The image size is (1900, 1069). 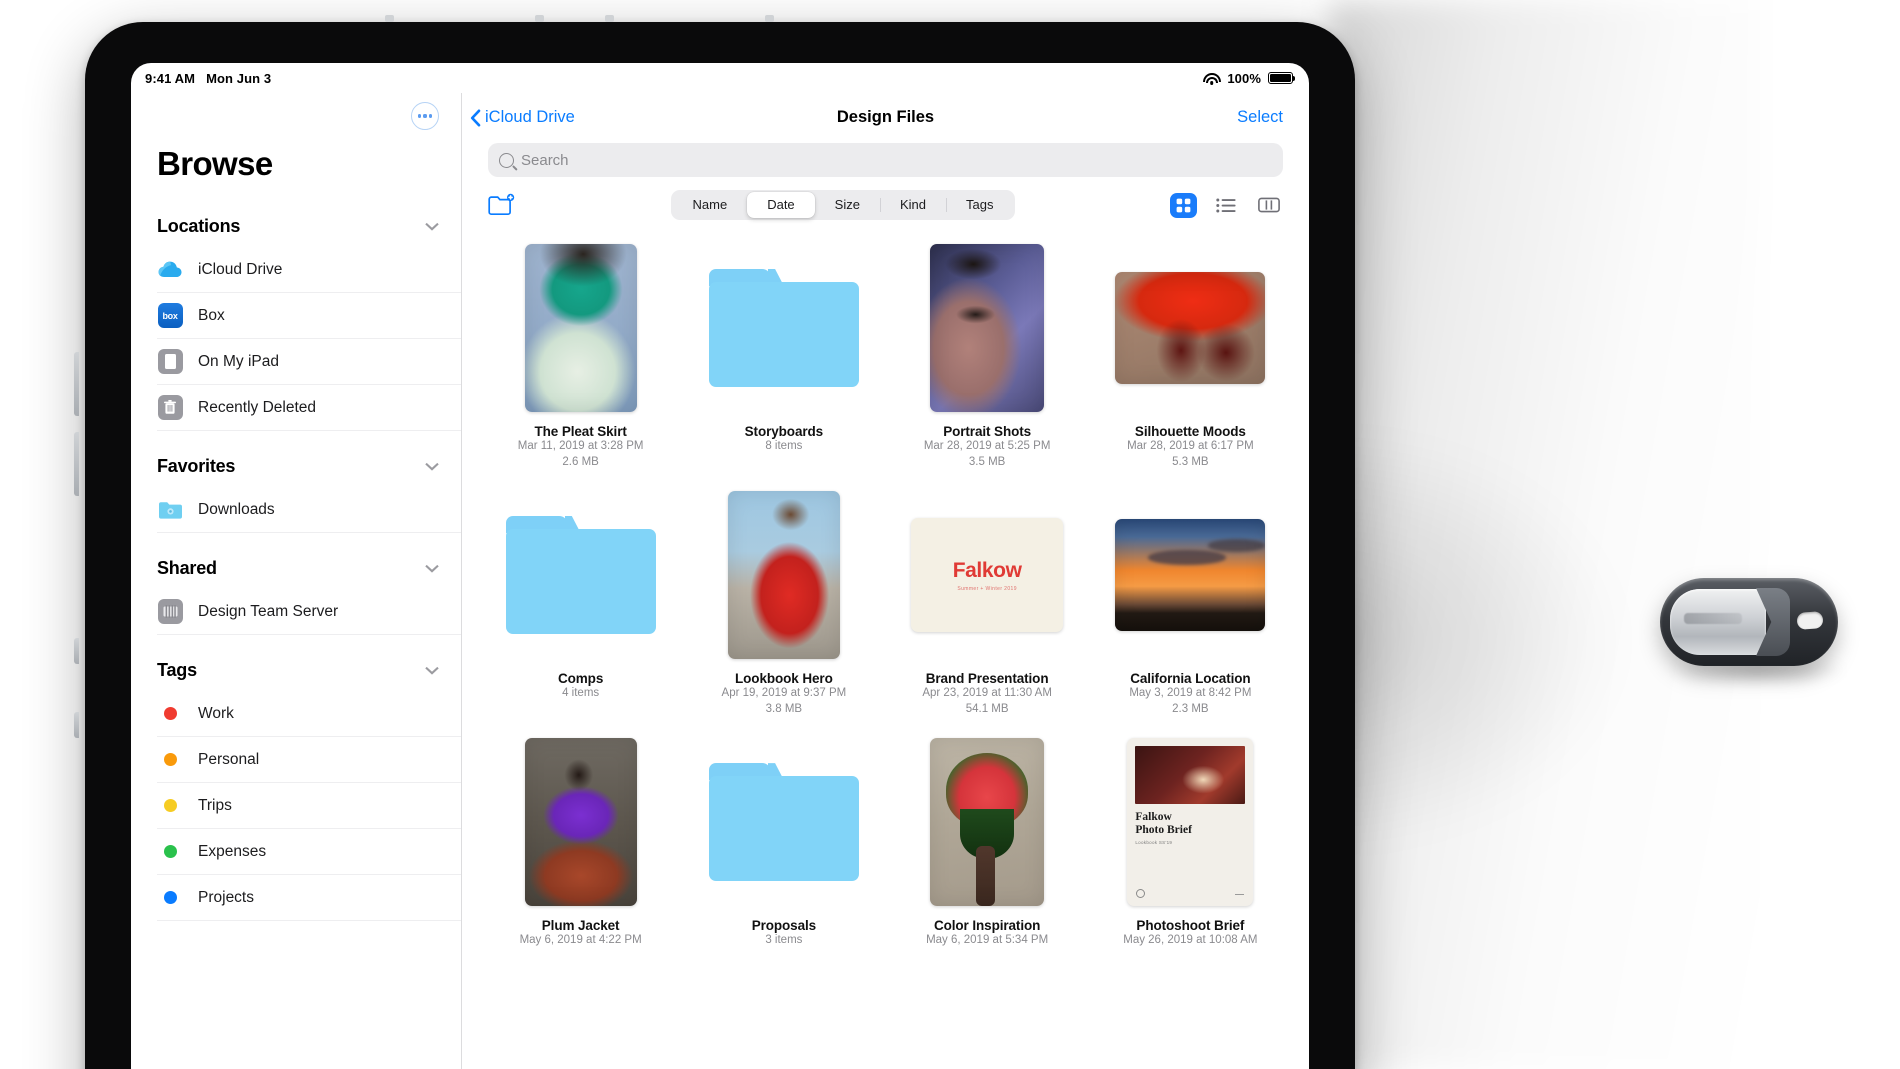 I want to click on doc-title: Falkow, so click(x=1153, y=817).